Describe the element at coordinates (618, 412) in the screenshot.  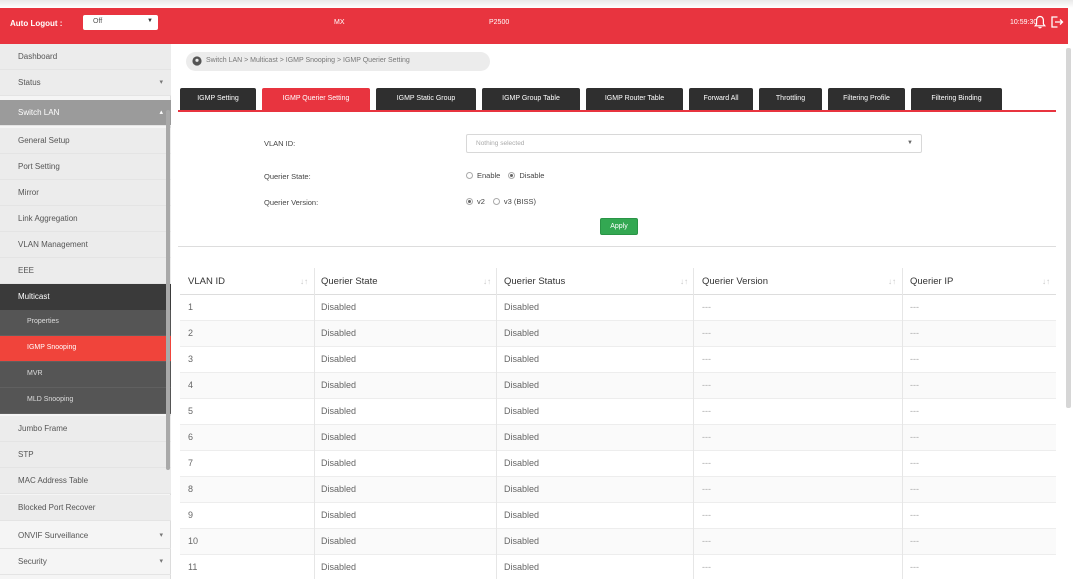
I see `table-row: 5 Disabled Disabled --- ---` at that location.